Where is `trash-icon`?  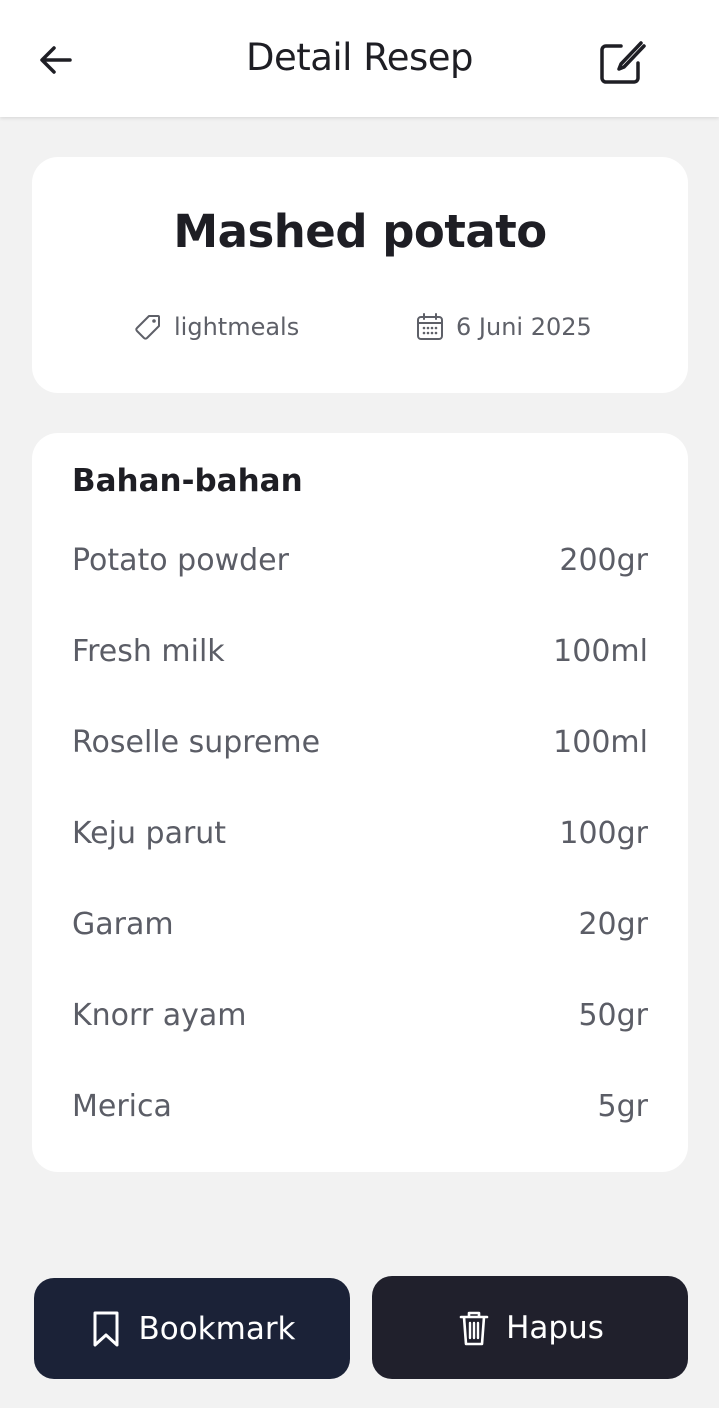
trash-icon is located at coordinates (474, 1328).